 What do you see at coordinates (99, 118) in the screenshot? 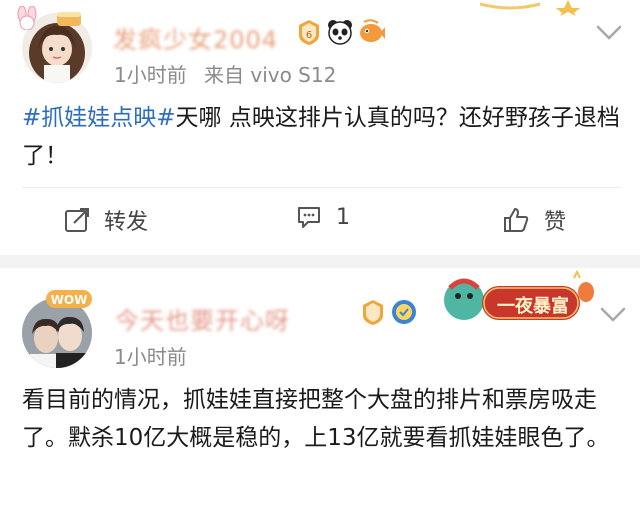
I see `topic-link: #抓娃娃点映#` at bounding box center [99, 118].